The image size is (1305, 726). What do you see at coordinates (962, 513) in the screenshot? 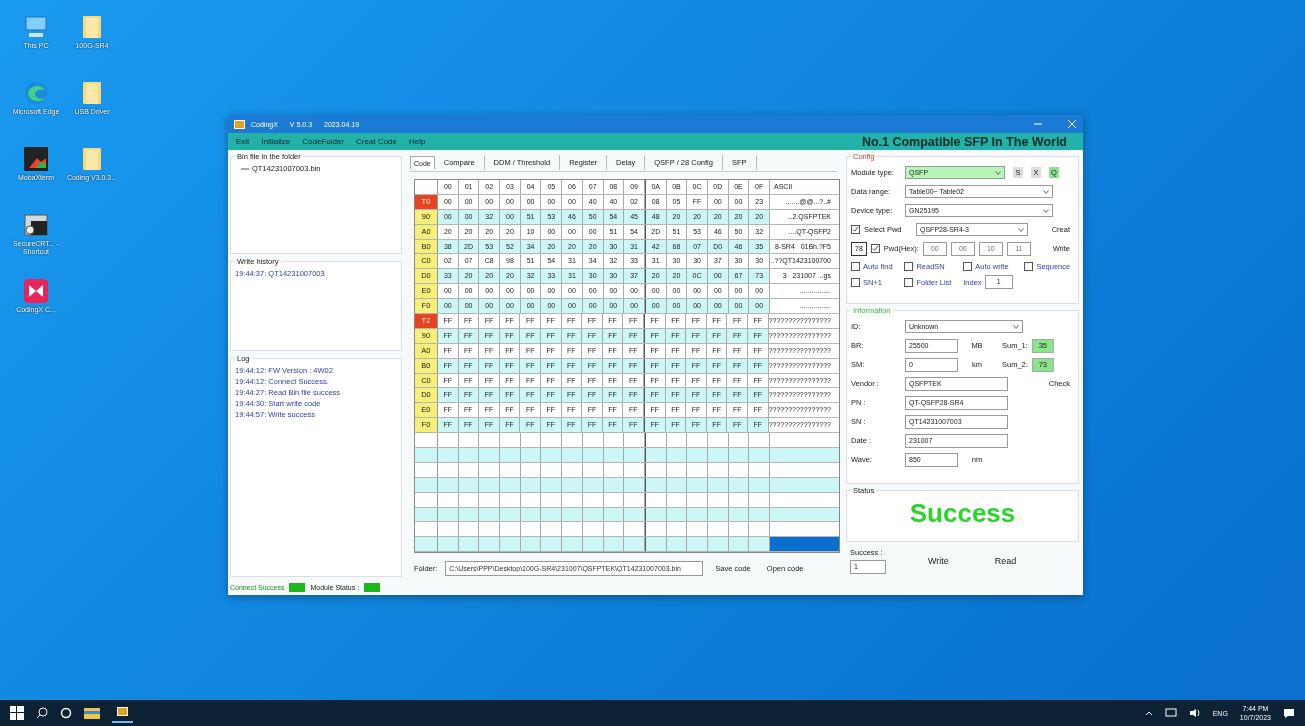
I see `status-message: Success` at bounding box center [962, 513].